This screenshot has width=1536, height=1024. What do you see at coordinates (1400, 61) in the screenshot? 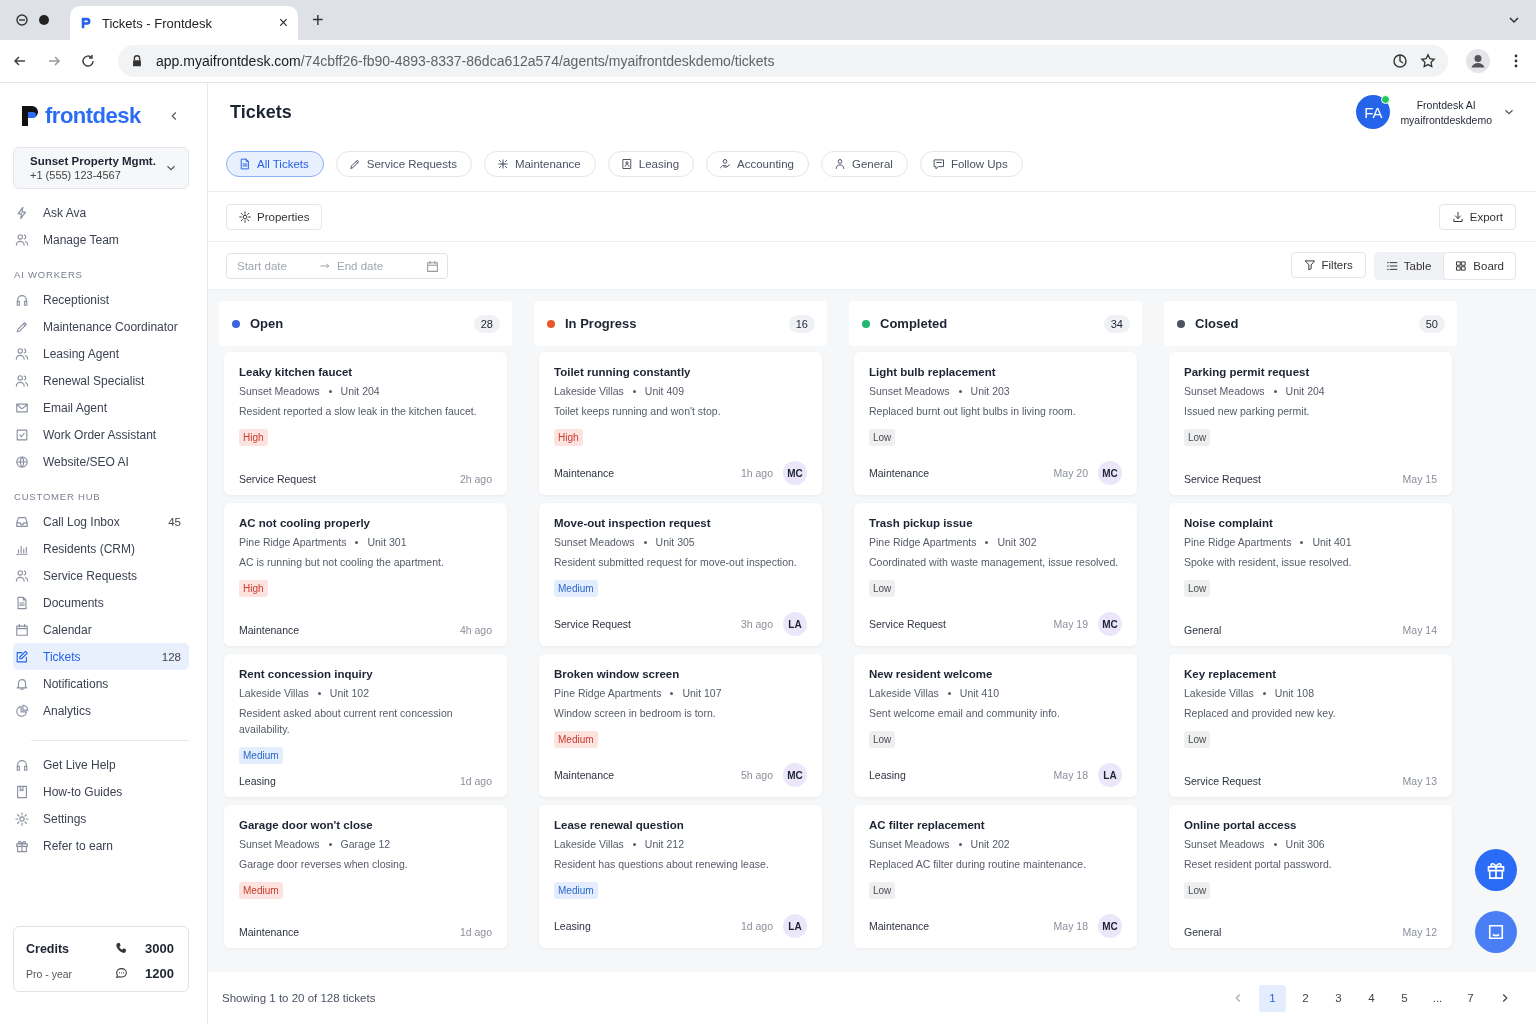
I see `clock-icon` at bounding box center [1400, 61].